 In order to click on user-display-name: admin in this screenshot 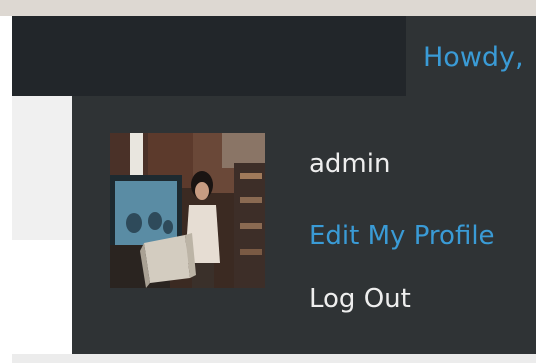, I will do `click(349, 164)`.